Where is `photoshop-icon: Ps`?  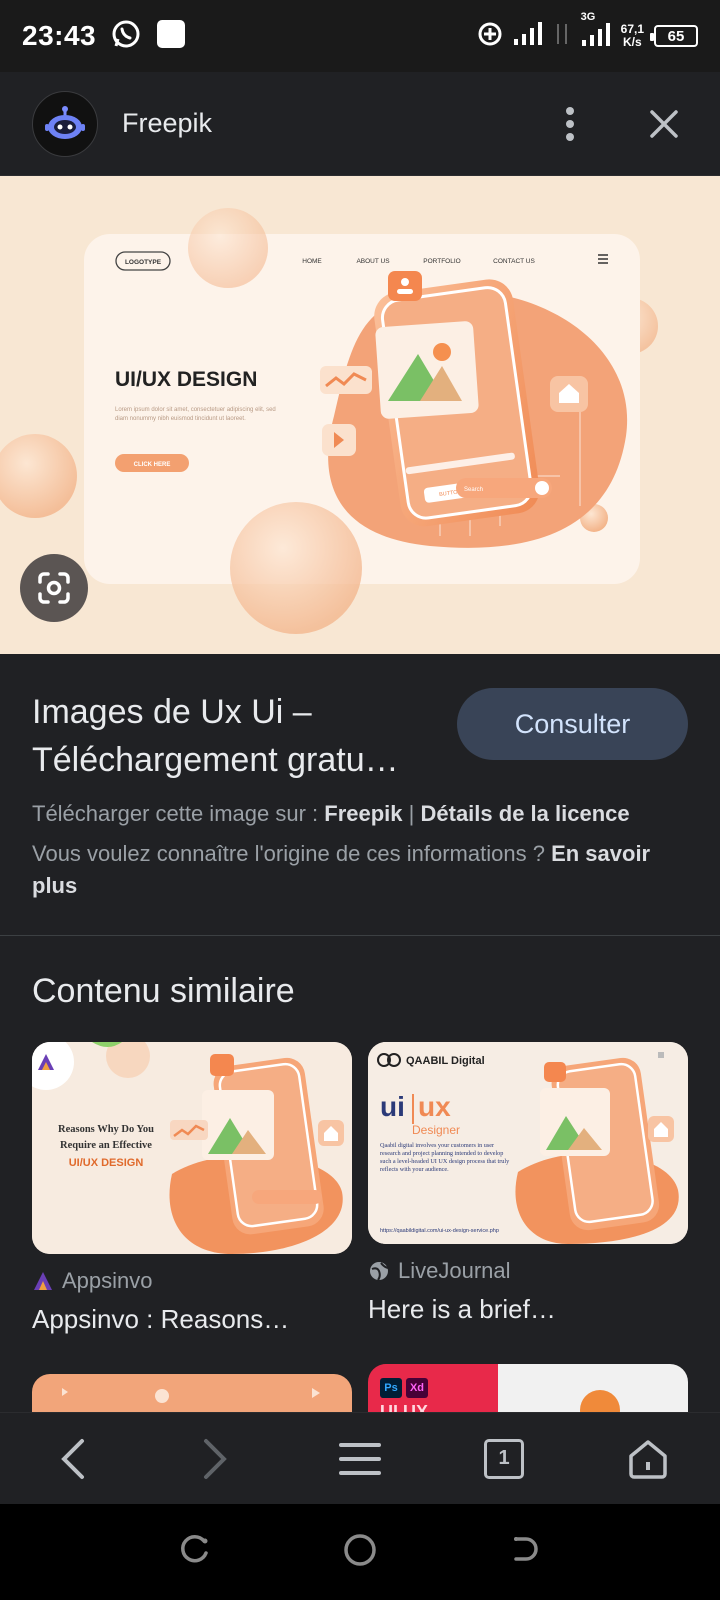
photoshop-icon: Ps is located at coordinates (391, 1388).